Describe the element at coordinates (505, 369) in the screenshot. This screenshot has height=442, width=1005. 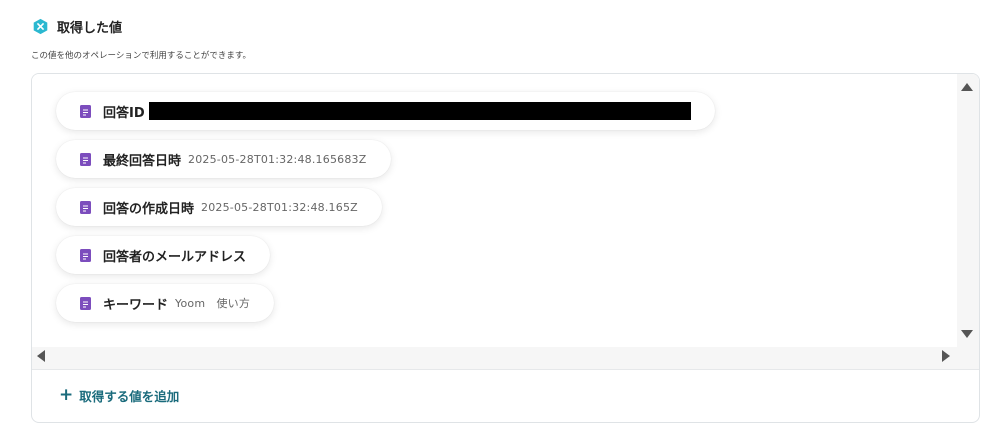
I see `divider` at that location.